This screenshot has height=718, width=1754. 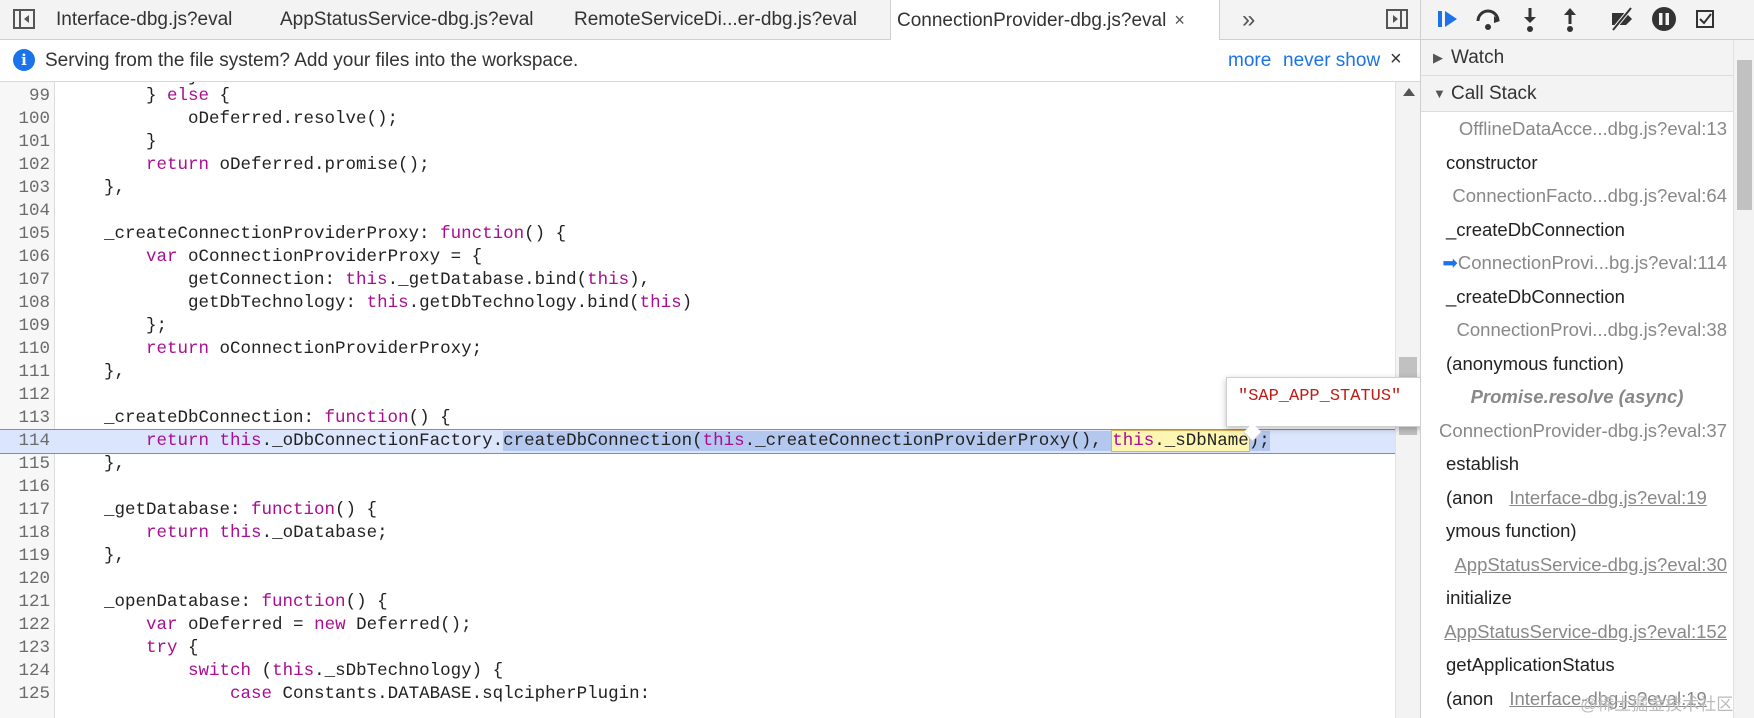 I want to click on line-number: 115, so click(x=25, y=464).